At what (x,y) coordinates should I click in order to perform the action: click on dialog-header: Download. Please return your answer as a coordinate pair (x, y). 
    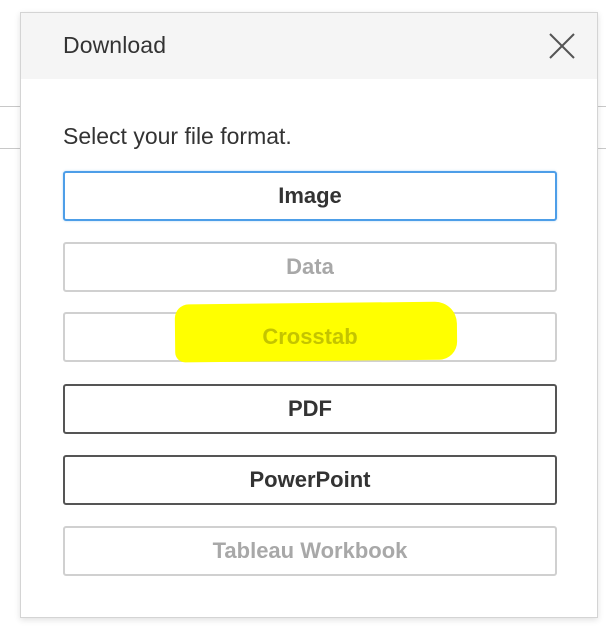
    Looking at the image, I should click on (309, 46).